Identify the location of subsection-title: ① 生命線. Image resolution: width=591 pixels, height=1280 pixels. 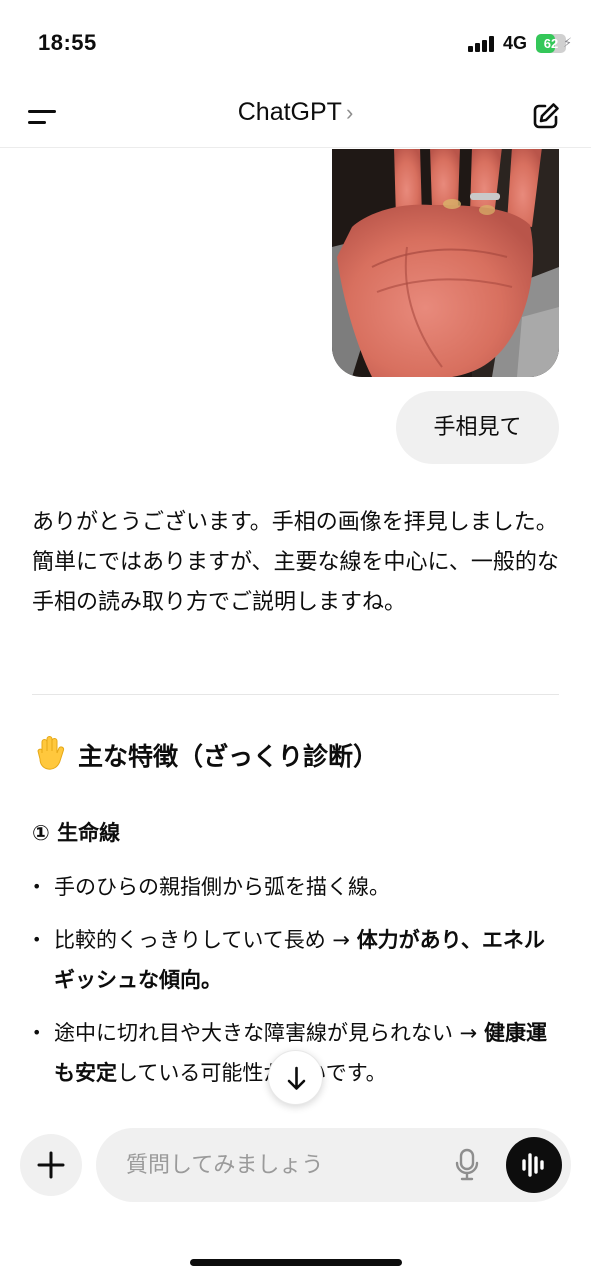
(76, 833).